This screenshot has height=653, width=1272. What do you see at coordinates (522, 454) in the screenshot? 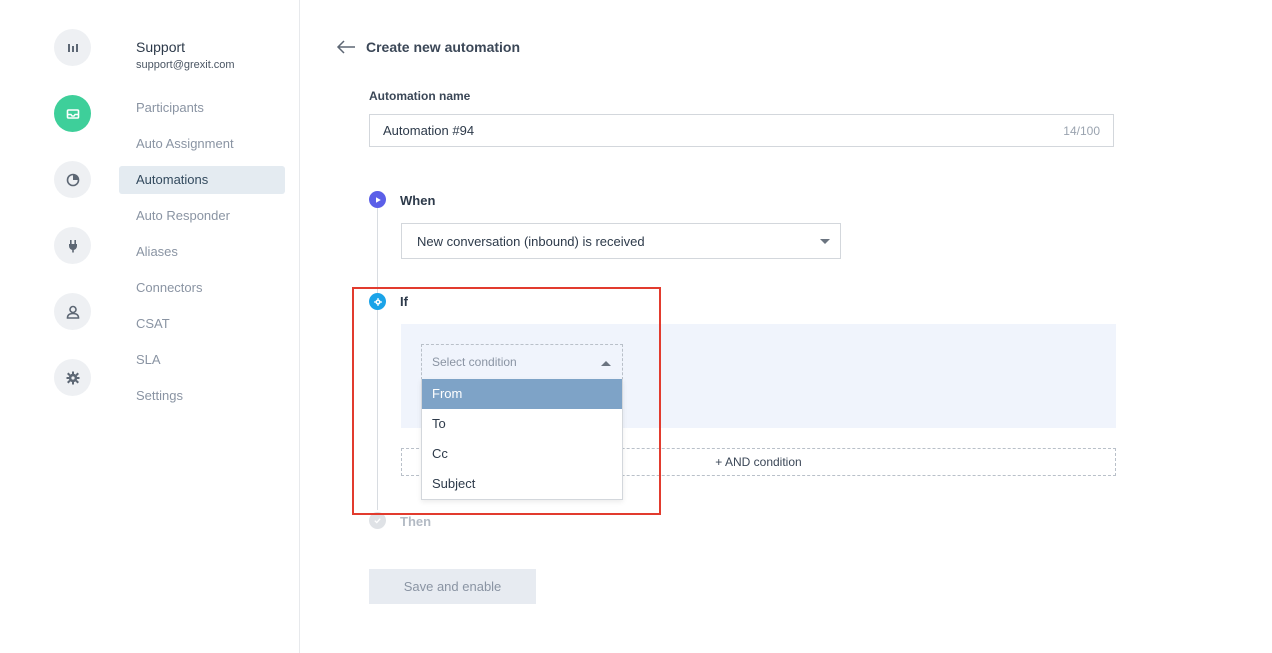
I see `condition-option-cc: Cc` at bounding box center [522, 454].